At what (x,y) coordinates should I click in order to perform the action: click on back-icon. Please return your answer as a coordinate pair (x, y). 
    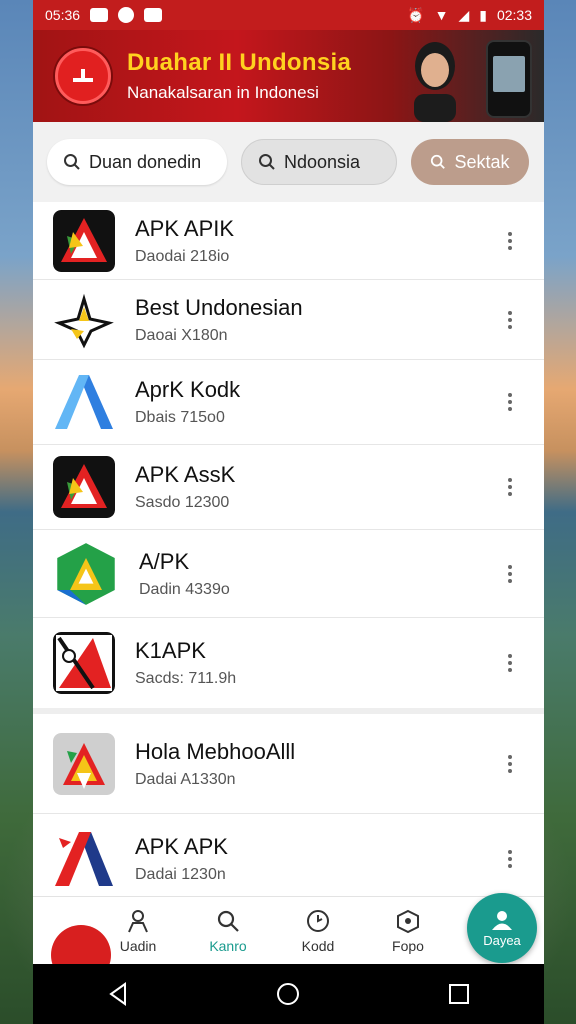
    Looking at the image, I should click on (118, 994).